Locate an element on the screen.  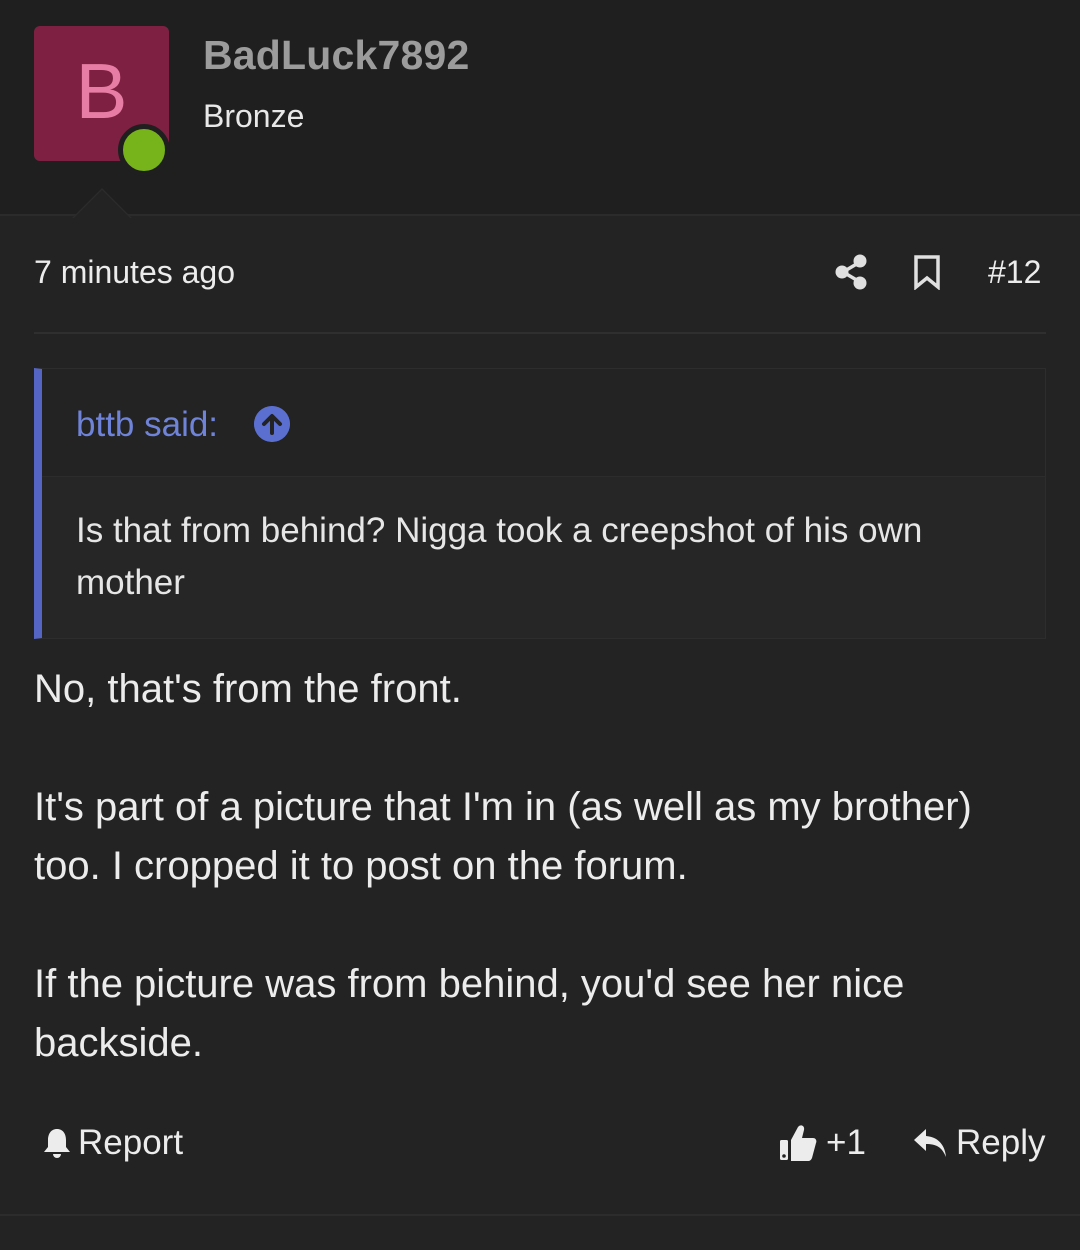
reply-arrow-icon is located at coordinates (930, 1143).